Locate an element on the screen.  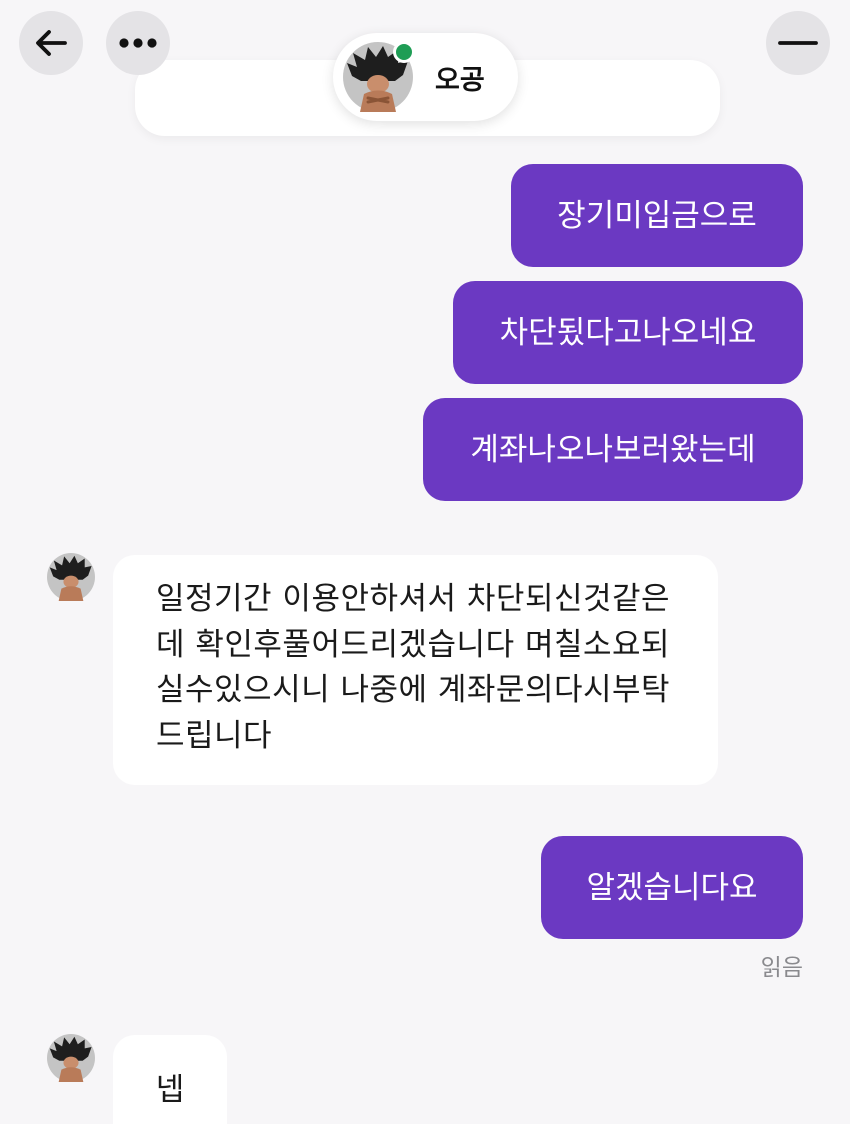
message-line: 드립니다 is located at coordinates (214, 735).